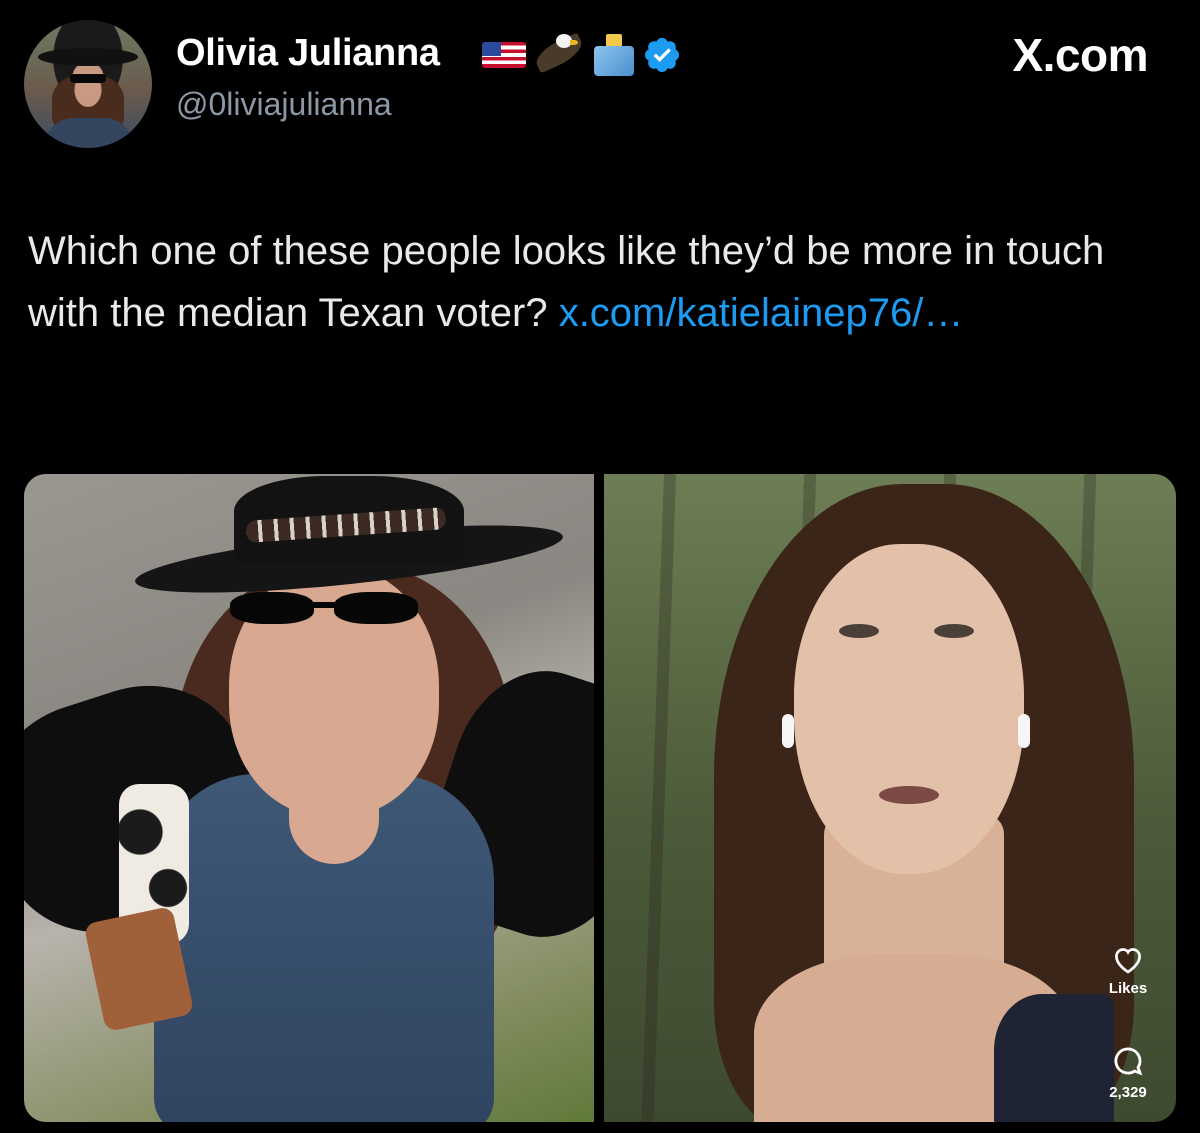  What do you see at coordinates (1128, 1061) in the screenshot?
I see `comment-icon` at bounding box center [1128, 1061].